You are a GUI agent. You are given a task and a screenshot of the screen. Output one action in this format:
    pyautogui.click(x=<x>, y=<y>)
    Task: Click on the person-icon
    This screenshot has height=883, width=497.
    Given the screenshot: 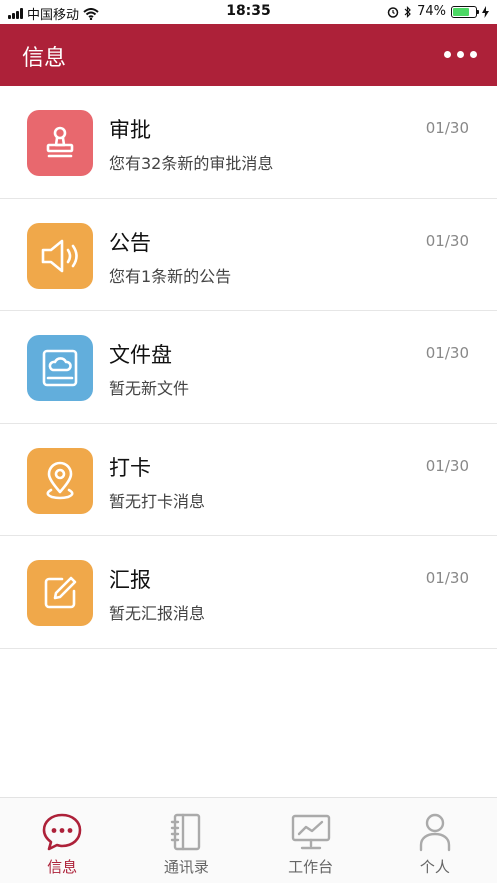 What is the action you would take?
    pyautogui.click(x=435, y=832)
    